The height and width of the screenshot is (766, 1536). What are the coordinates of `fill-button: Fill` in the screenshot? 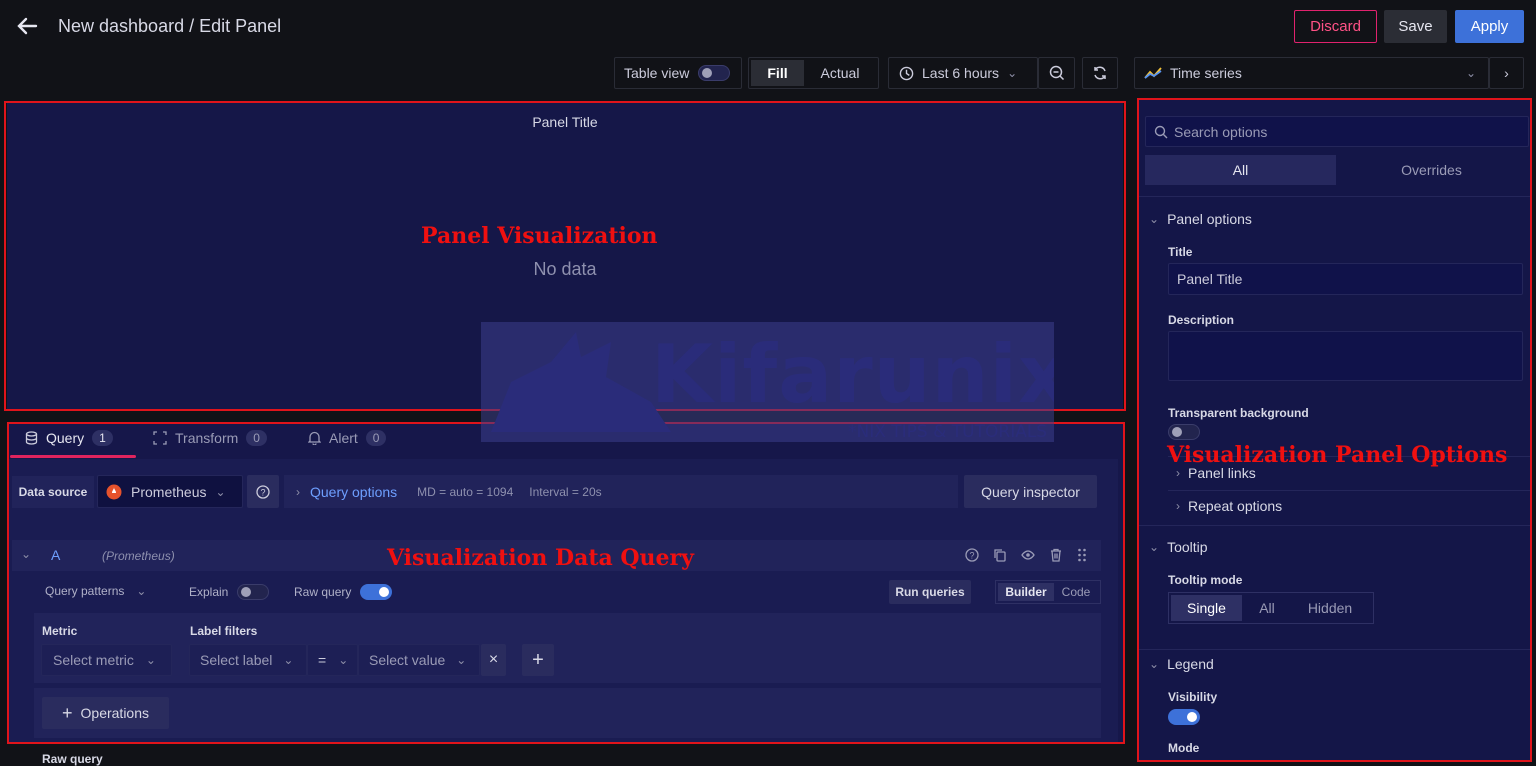 It's located at (777, 73).